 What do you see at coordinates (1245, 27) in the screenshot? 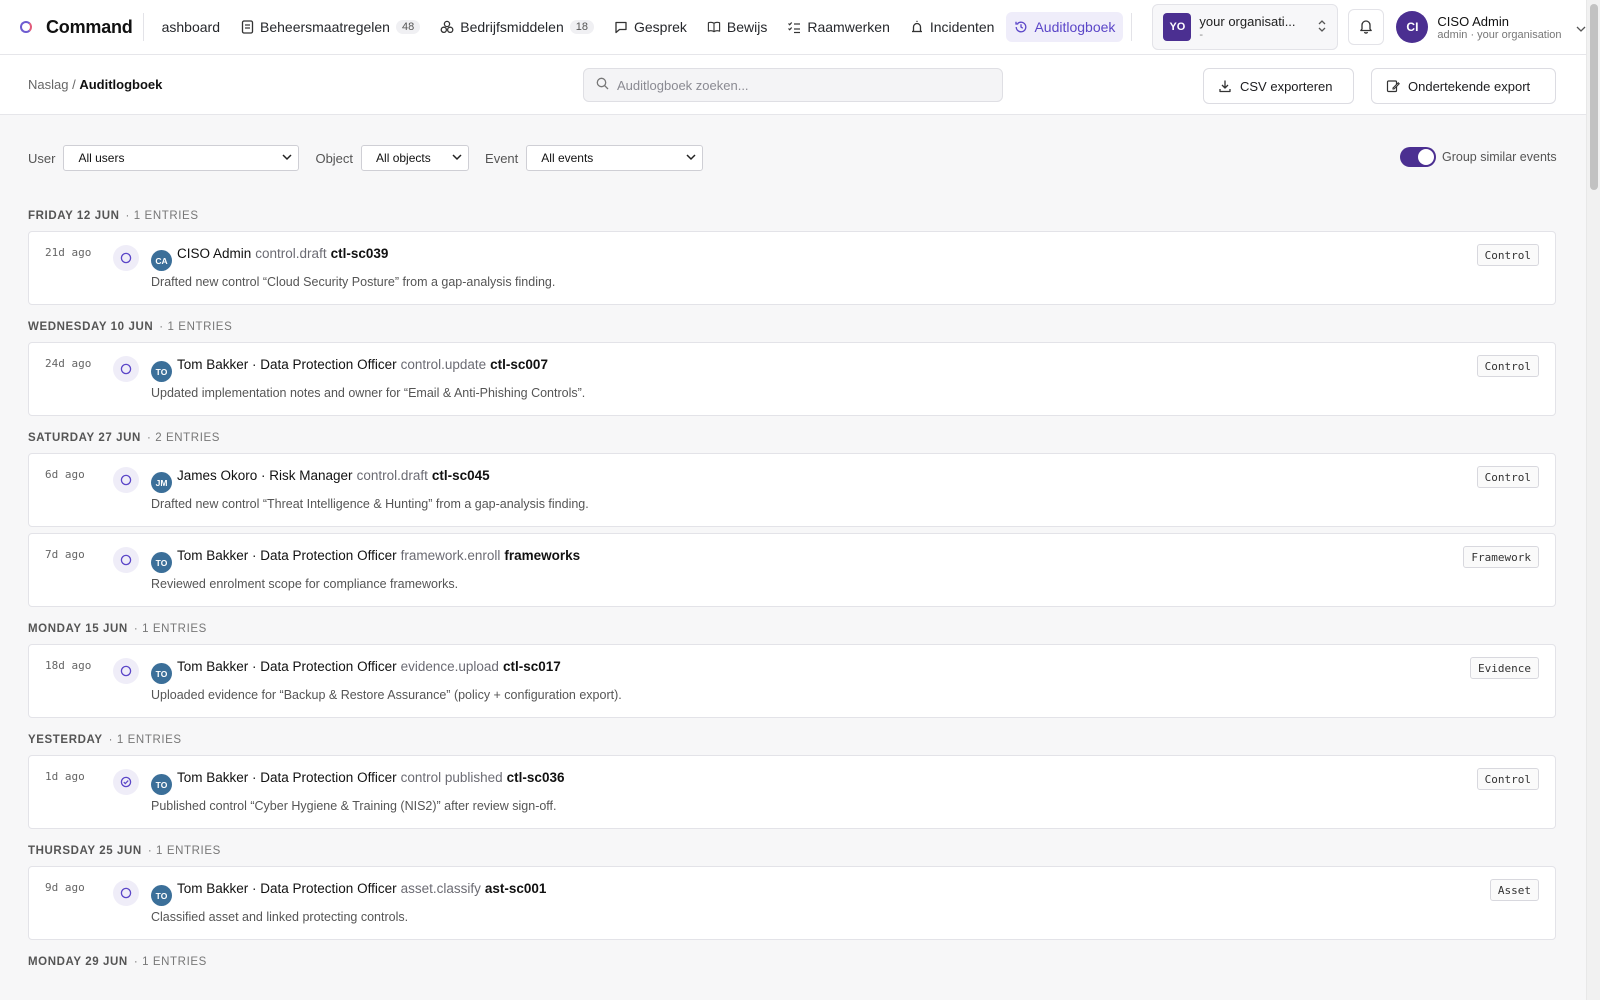
I see `organisation-switcher: YO your organisati... -` at bounding box center [1245, 27].